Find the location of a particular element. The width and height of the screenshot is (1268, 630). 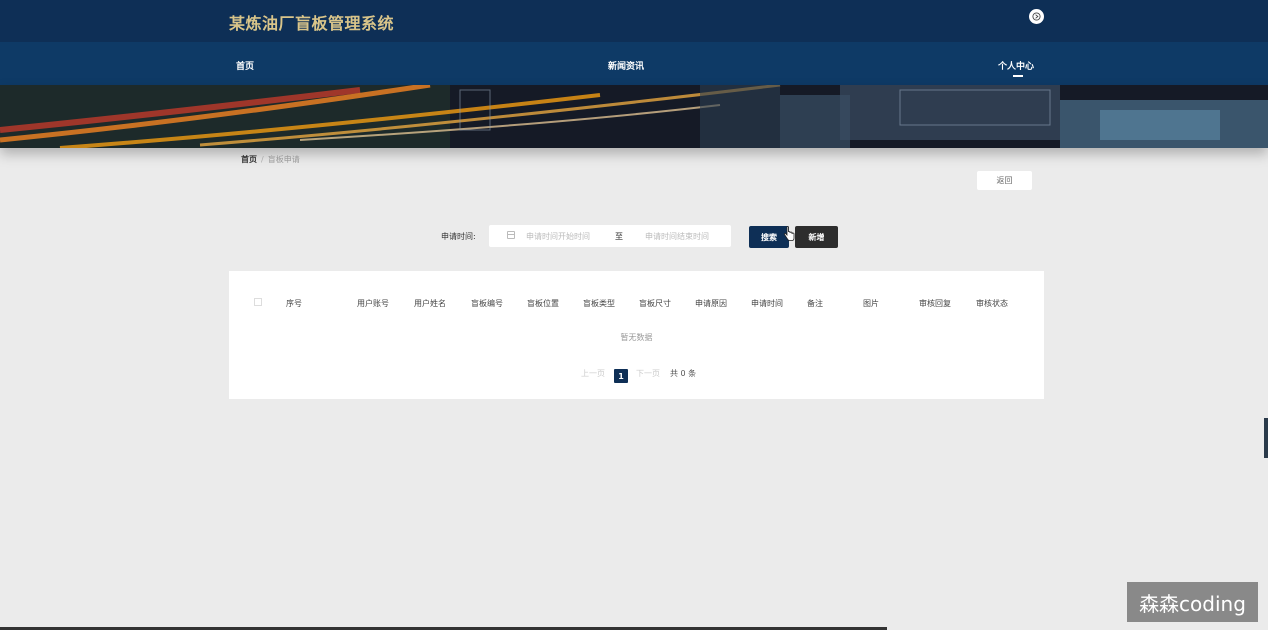

hand-cursor-icon is located at coordinates (789, 233).